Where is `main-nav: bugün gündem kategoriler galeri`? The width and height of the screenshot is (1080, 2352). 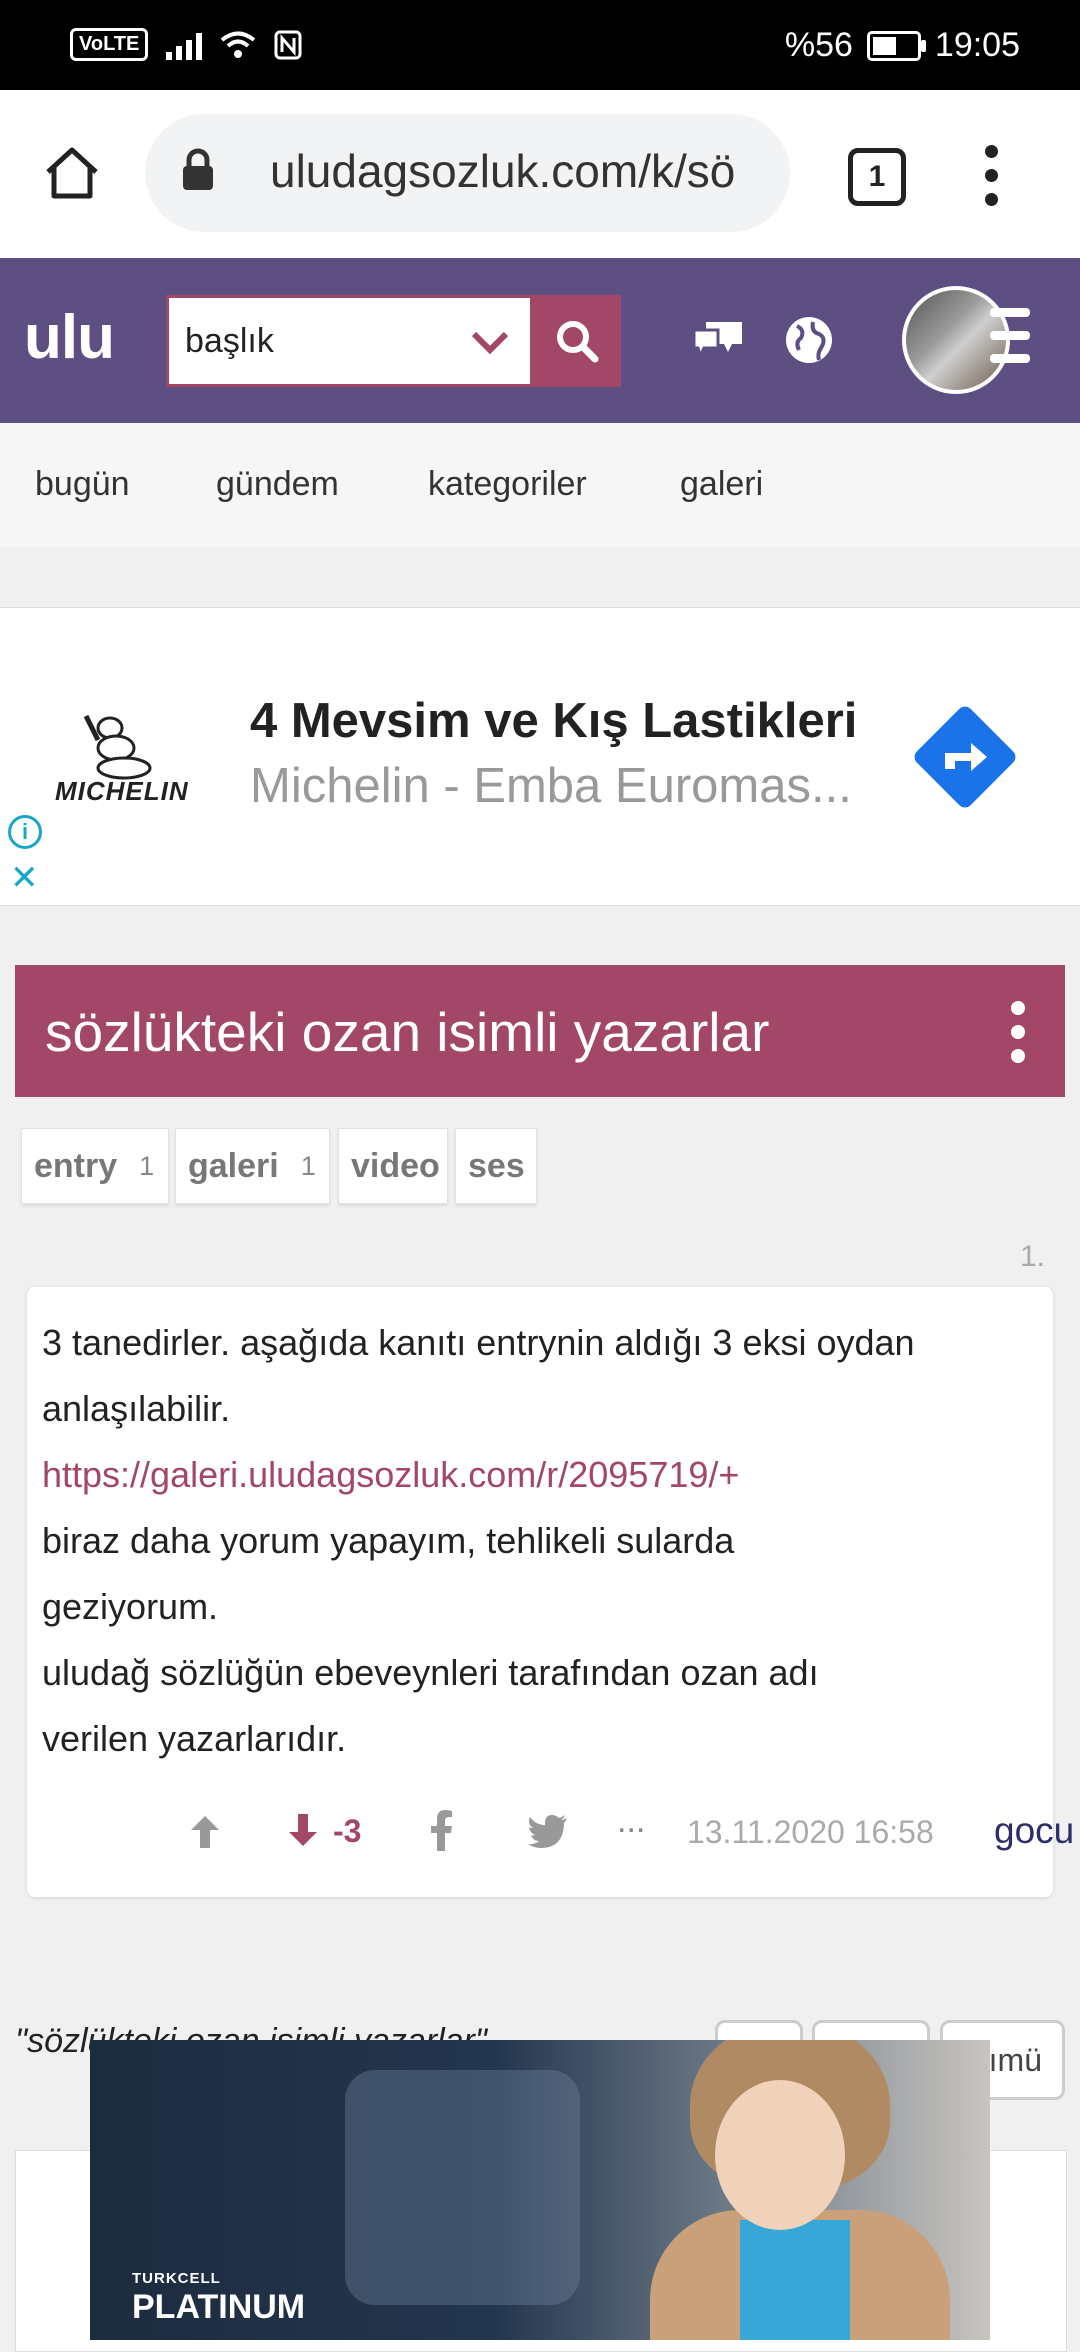
main-nav: bugün gündem kategoriler galeri is located at coordinates (540, 485).